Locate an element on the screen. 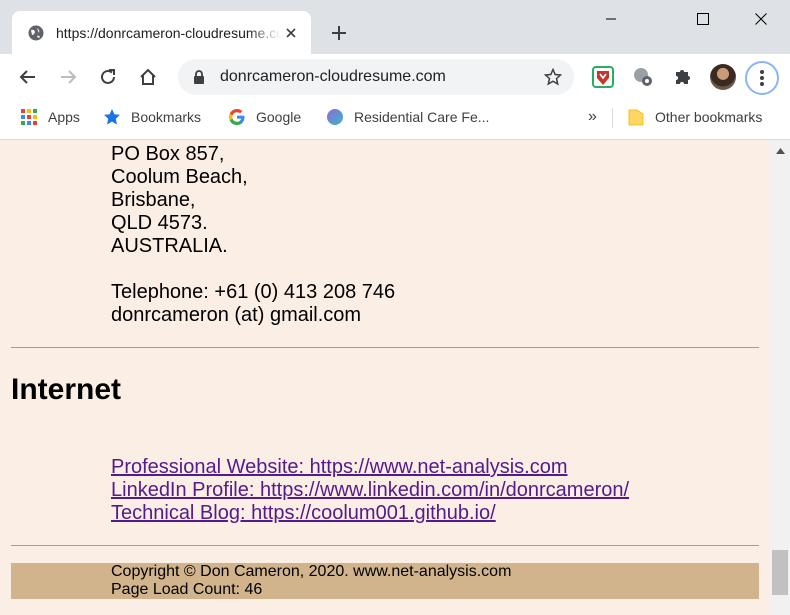 This screenshot has width=790, height=615. minimize-button is located at coordinates (611, 19).